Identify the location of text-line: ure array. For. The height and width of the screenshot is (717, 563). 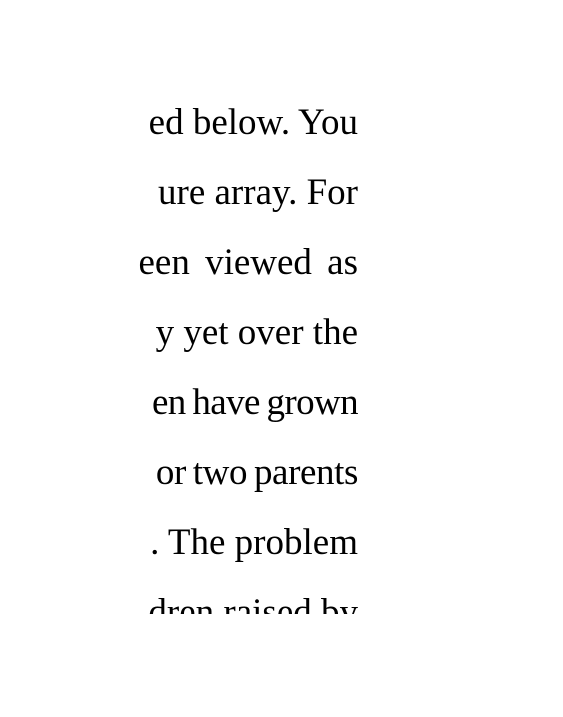
(258, 192).